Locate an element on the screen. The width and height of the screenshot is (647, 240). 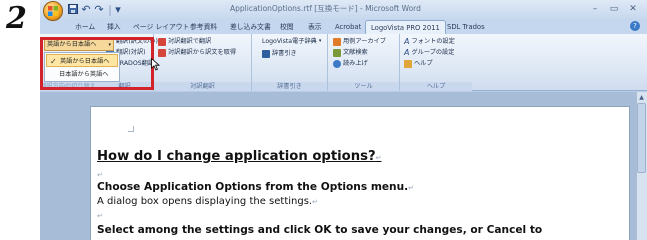
font-settings-button: A フォントの設定 is located at coordinates (429, 41).